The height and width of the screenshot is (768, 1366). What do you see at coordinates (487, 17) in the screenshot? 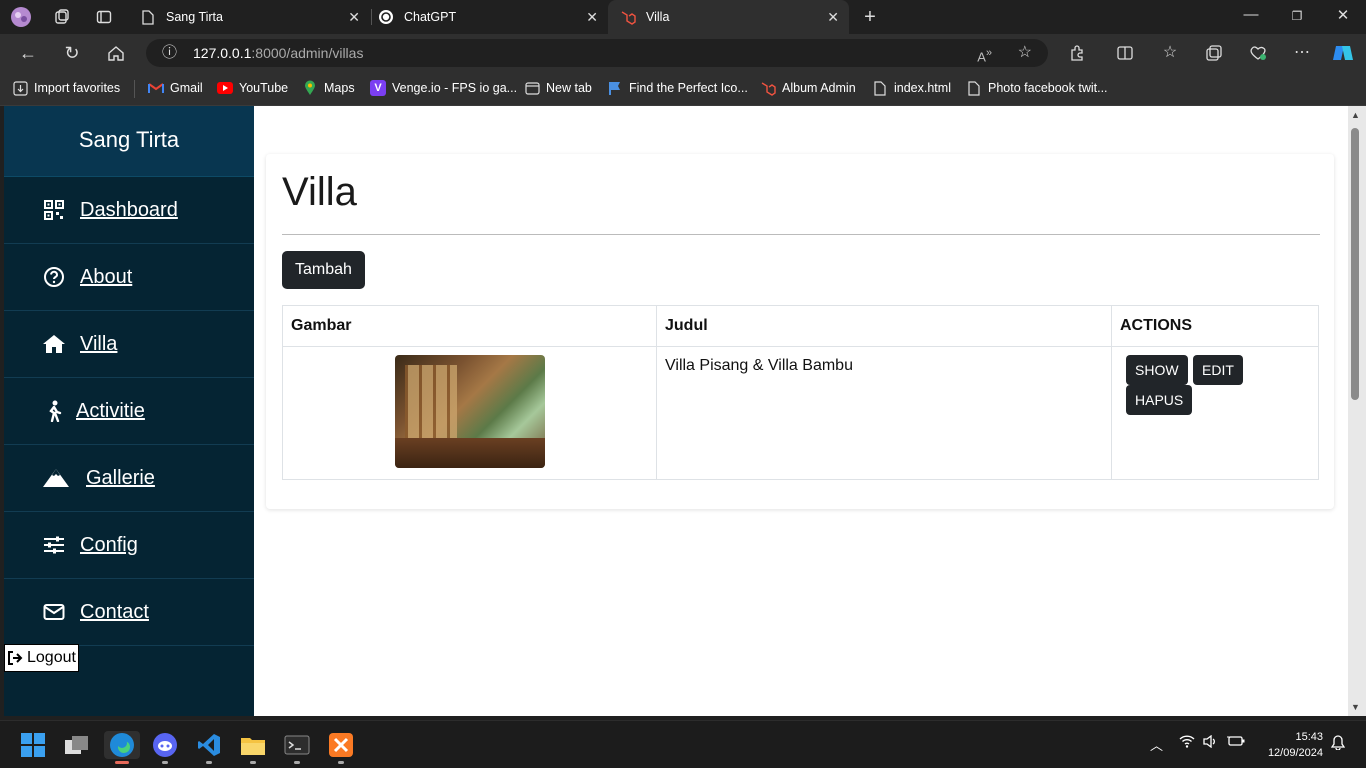
I see `tab-chatgpt: ChatGPT ✕` at bounding box center [487, 17].